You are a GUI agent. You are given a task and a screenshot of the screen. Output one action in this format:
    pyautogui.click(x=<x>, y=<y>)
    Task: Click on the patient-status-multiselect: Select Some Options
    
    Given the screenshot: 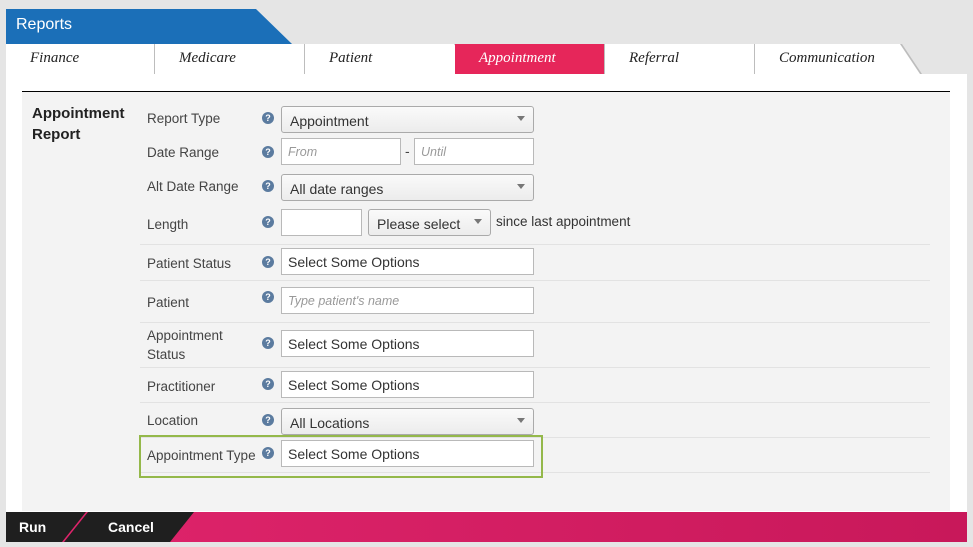 What is the action you would take?
    pyautogui.click(x=407, y=261)
    